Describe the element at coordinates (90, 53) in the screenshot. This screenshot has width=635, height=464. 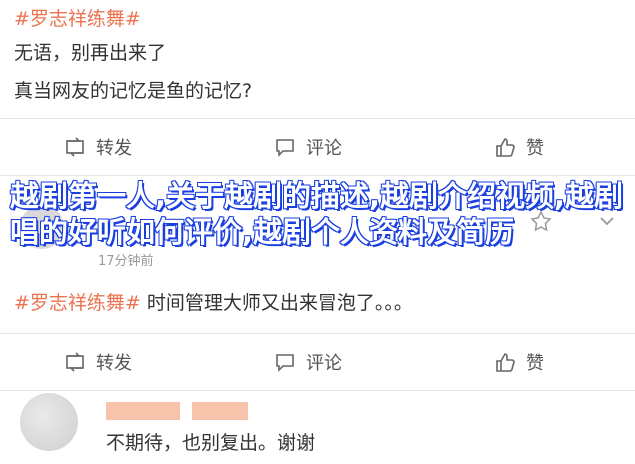
I see `post-text-line-1: 无语，别再出来了` at that location.